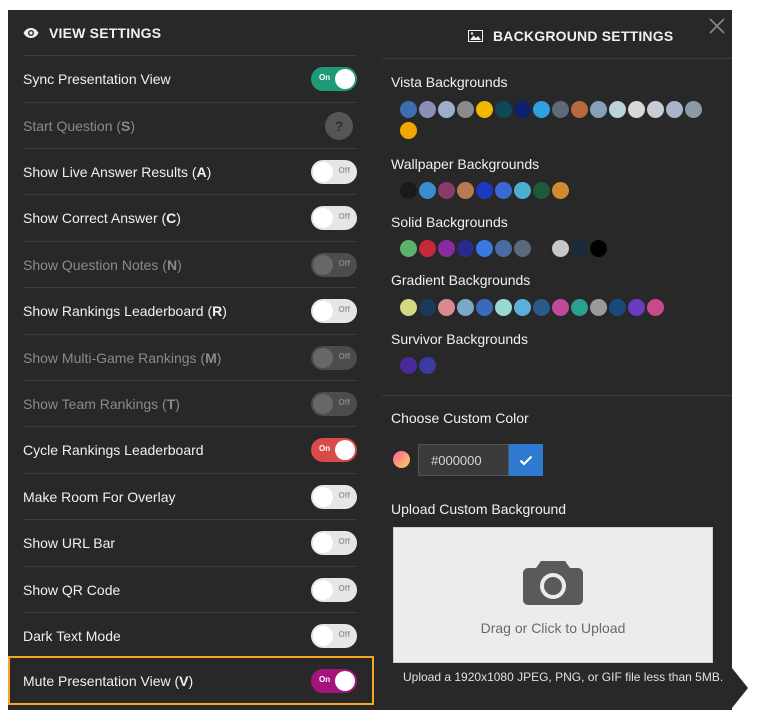 The height and width of the screenshot is (715, 761). Describe the element at coordinates (72, 636) in the screenshot. I see `setting-label: Dark Text Mode` at that location.